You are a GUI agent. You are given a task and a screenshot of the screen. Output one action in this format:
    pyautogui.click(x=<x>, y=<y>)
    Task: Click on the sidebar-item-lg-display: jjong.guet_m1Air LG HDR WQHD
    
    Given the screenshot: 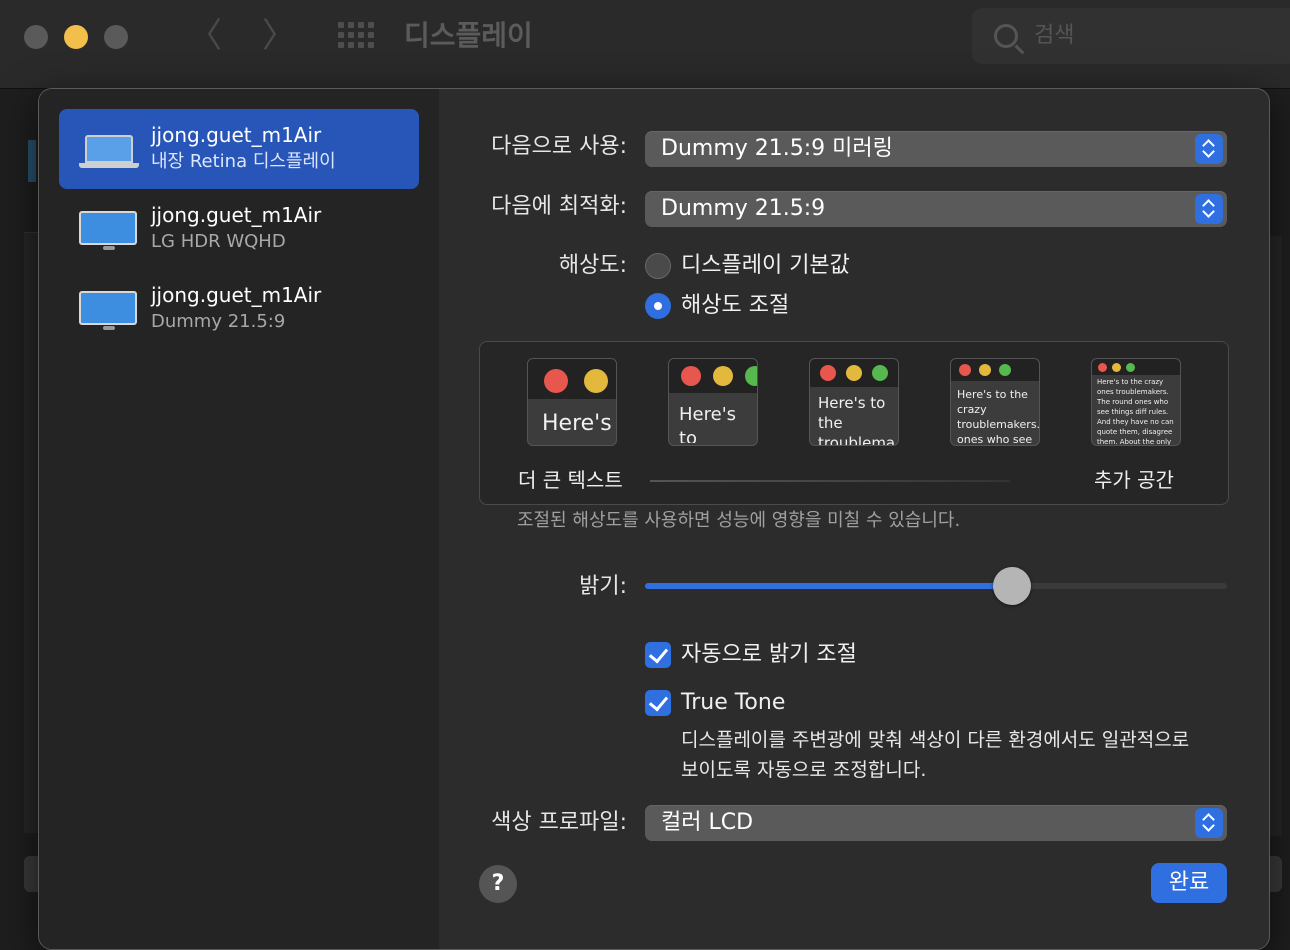 What is the action you would take?
    pyautogui.click(x=239, y=229)
    